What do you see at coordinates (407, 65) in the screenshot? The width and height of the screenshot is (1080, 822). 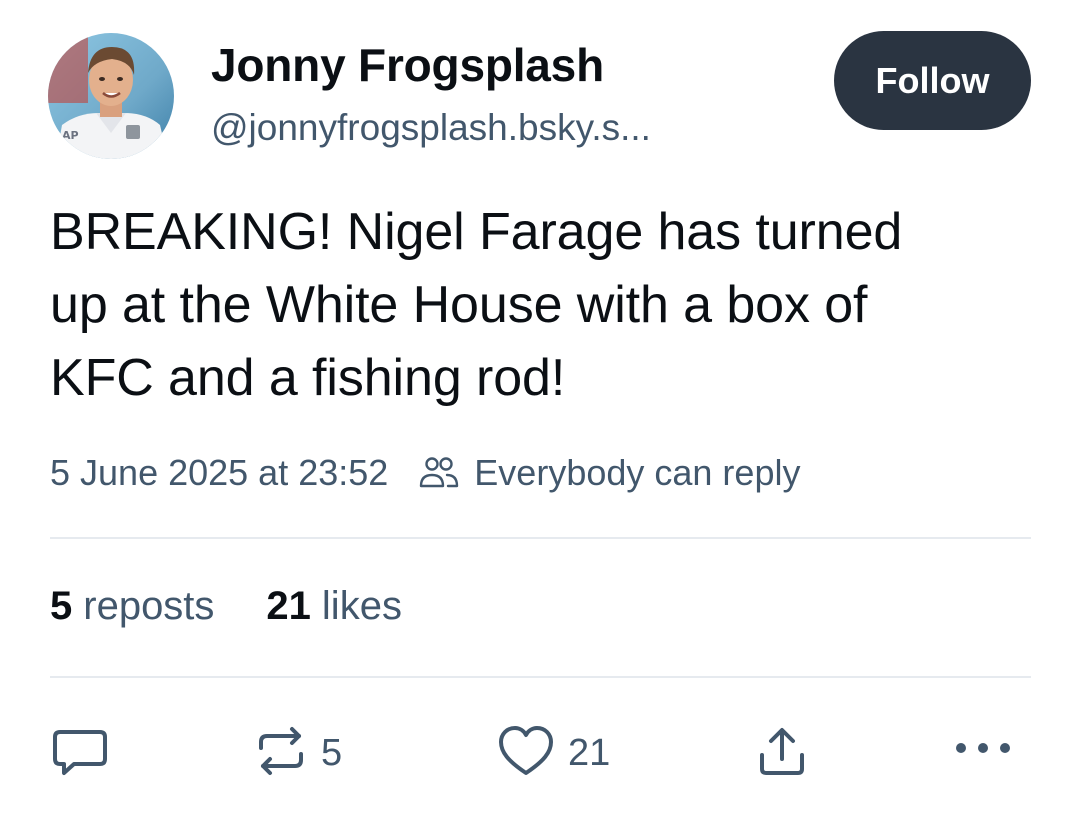 I see `author-display-name: Jonny Frogsplash` at bounding box center [407, 65].